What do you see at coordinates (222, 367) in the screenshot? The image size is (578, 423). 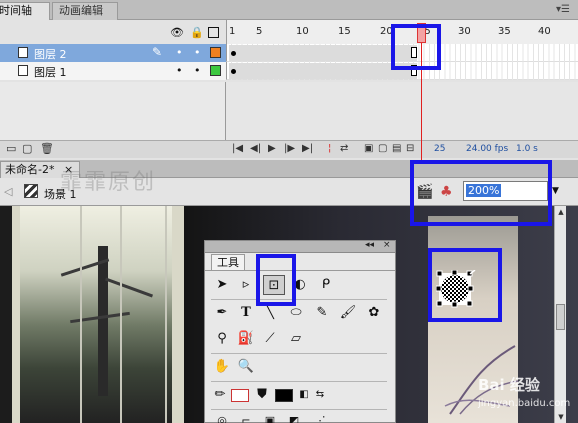 I see `hand-tool-icon: ✋` at bounding box center [222, 367].